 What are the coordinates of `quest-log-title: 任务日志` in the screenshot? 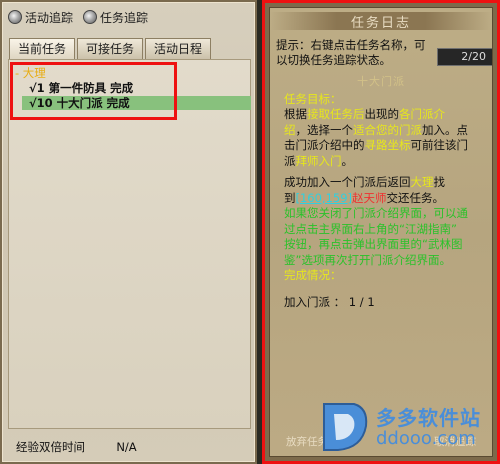 It's located at (381, 21).